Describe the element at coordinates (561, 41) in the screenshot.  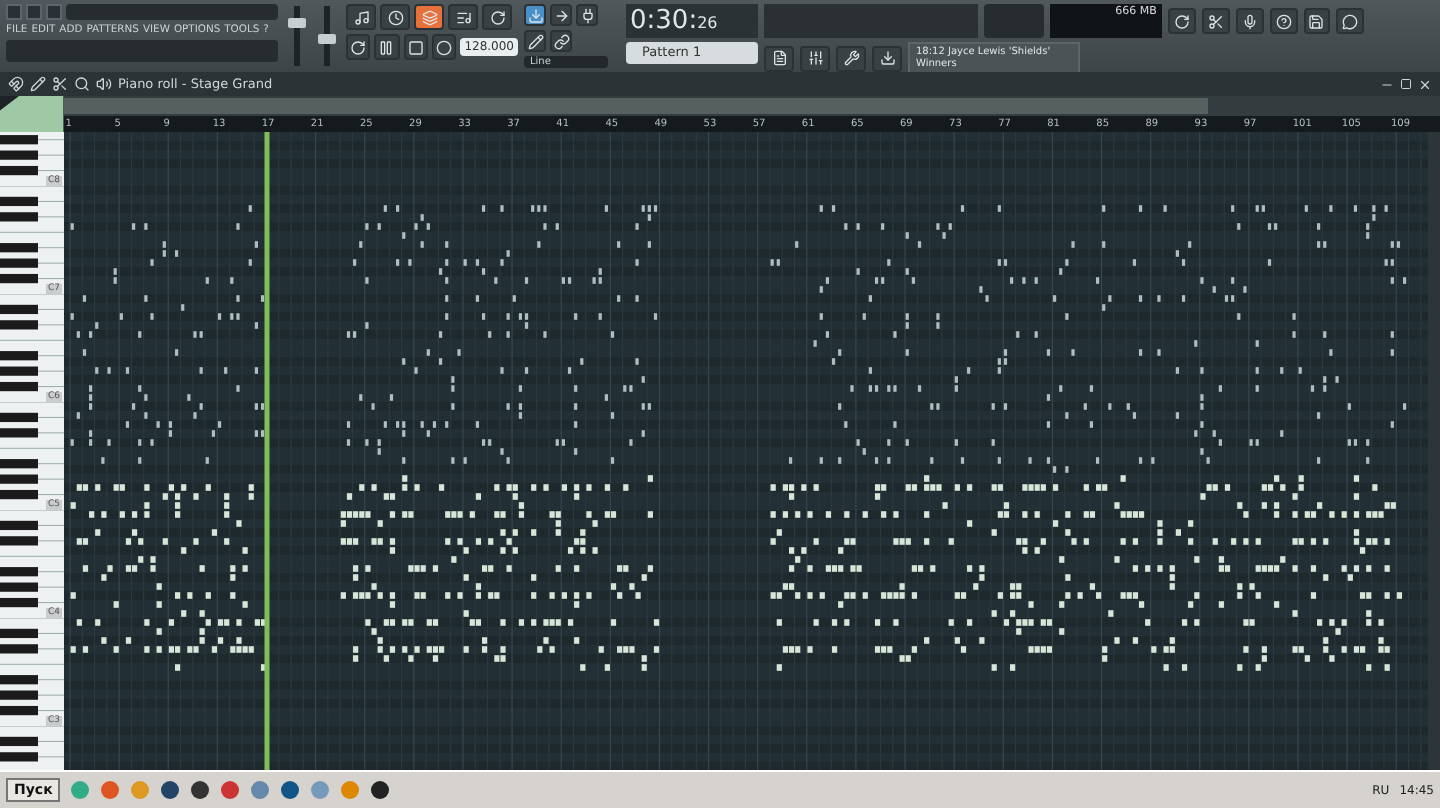
I see `link-icon` at that location.